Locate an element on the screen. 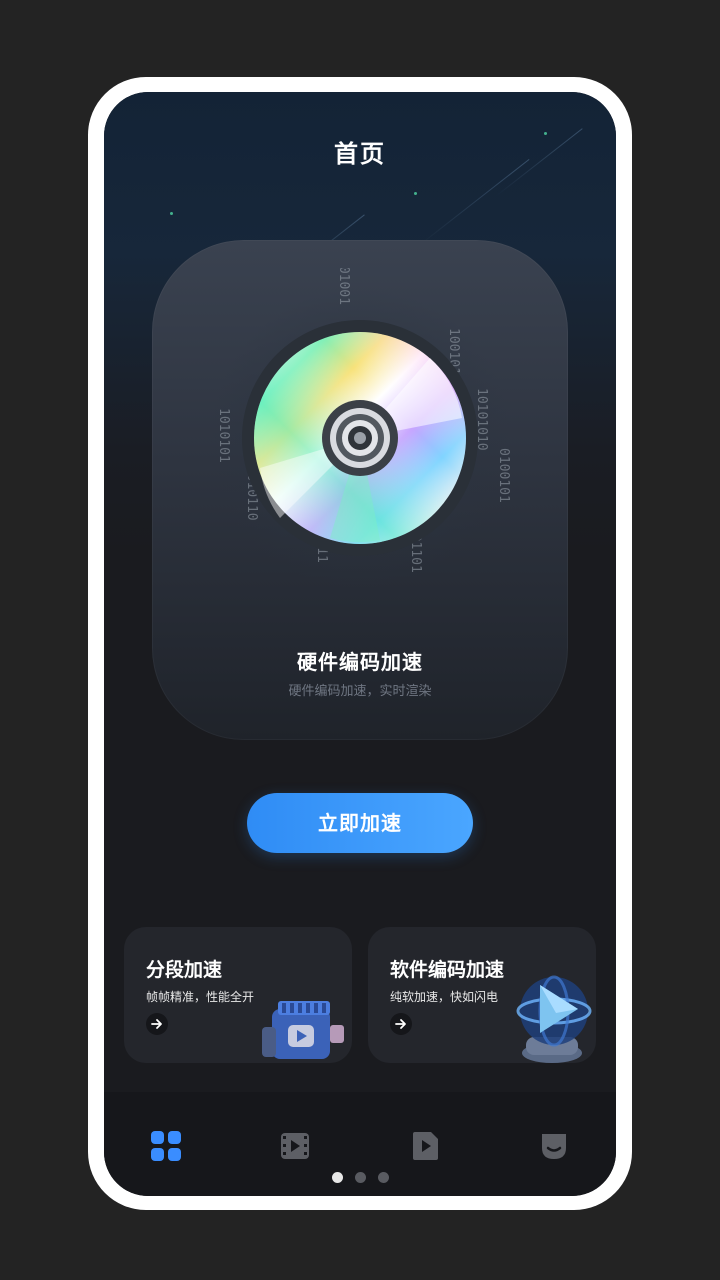 This screenshot has width=720, height=1280. page-title: 首页 is located at coordinates (360, 154).